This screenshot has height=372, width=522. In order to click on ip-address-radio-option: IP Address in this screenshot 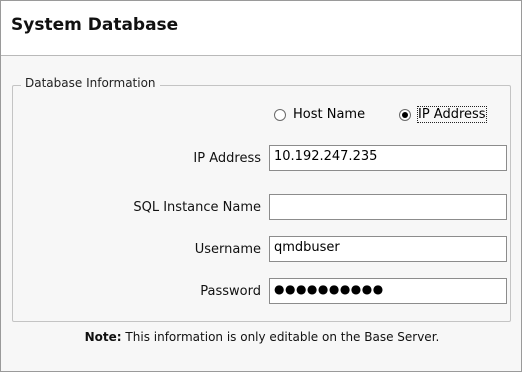, I will do `click(443, 114)`.